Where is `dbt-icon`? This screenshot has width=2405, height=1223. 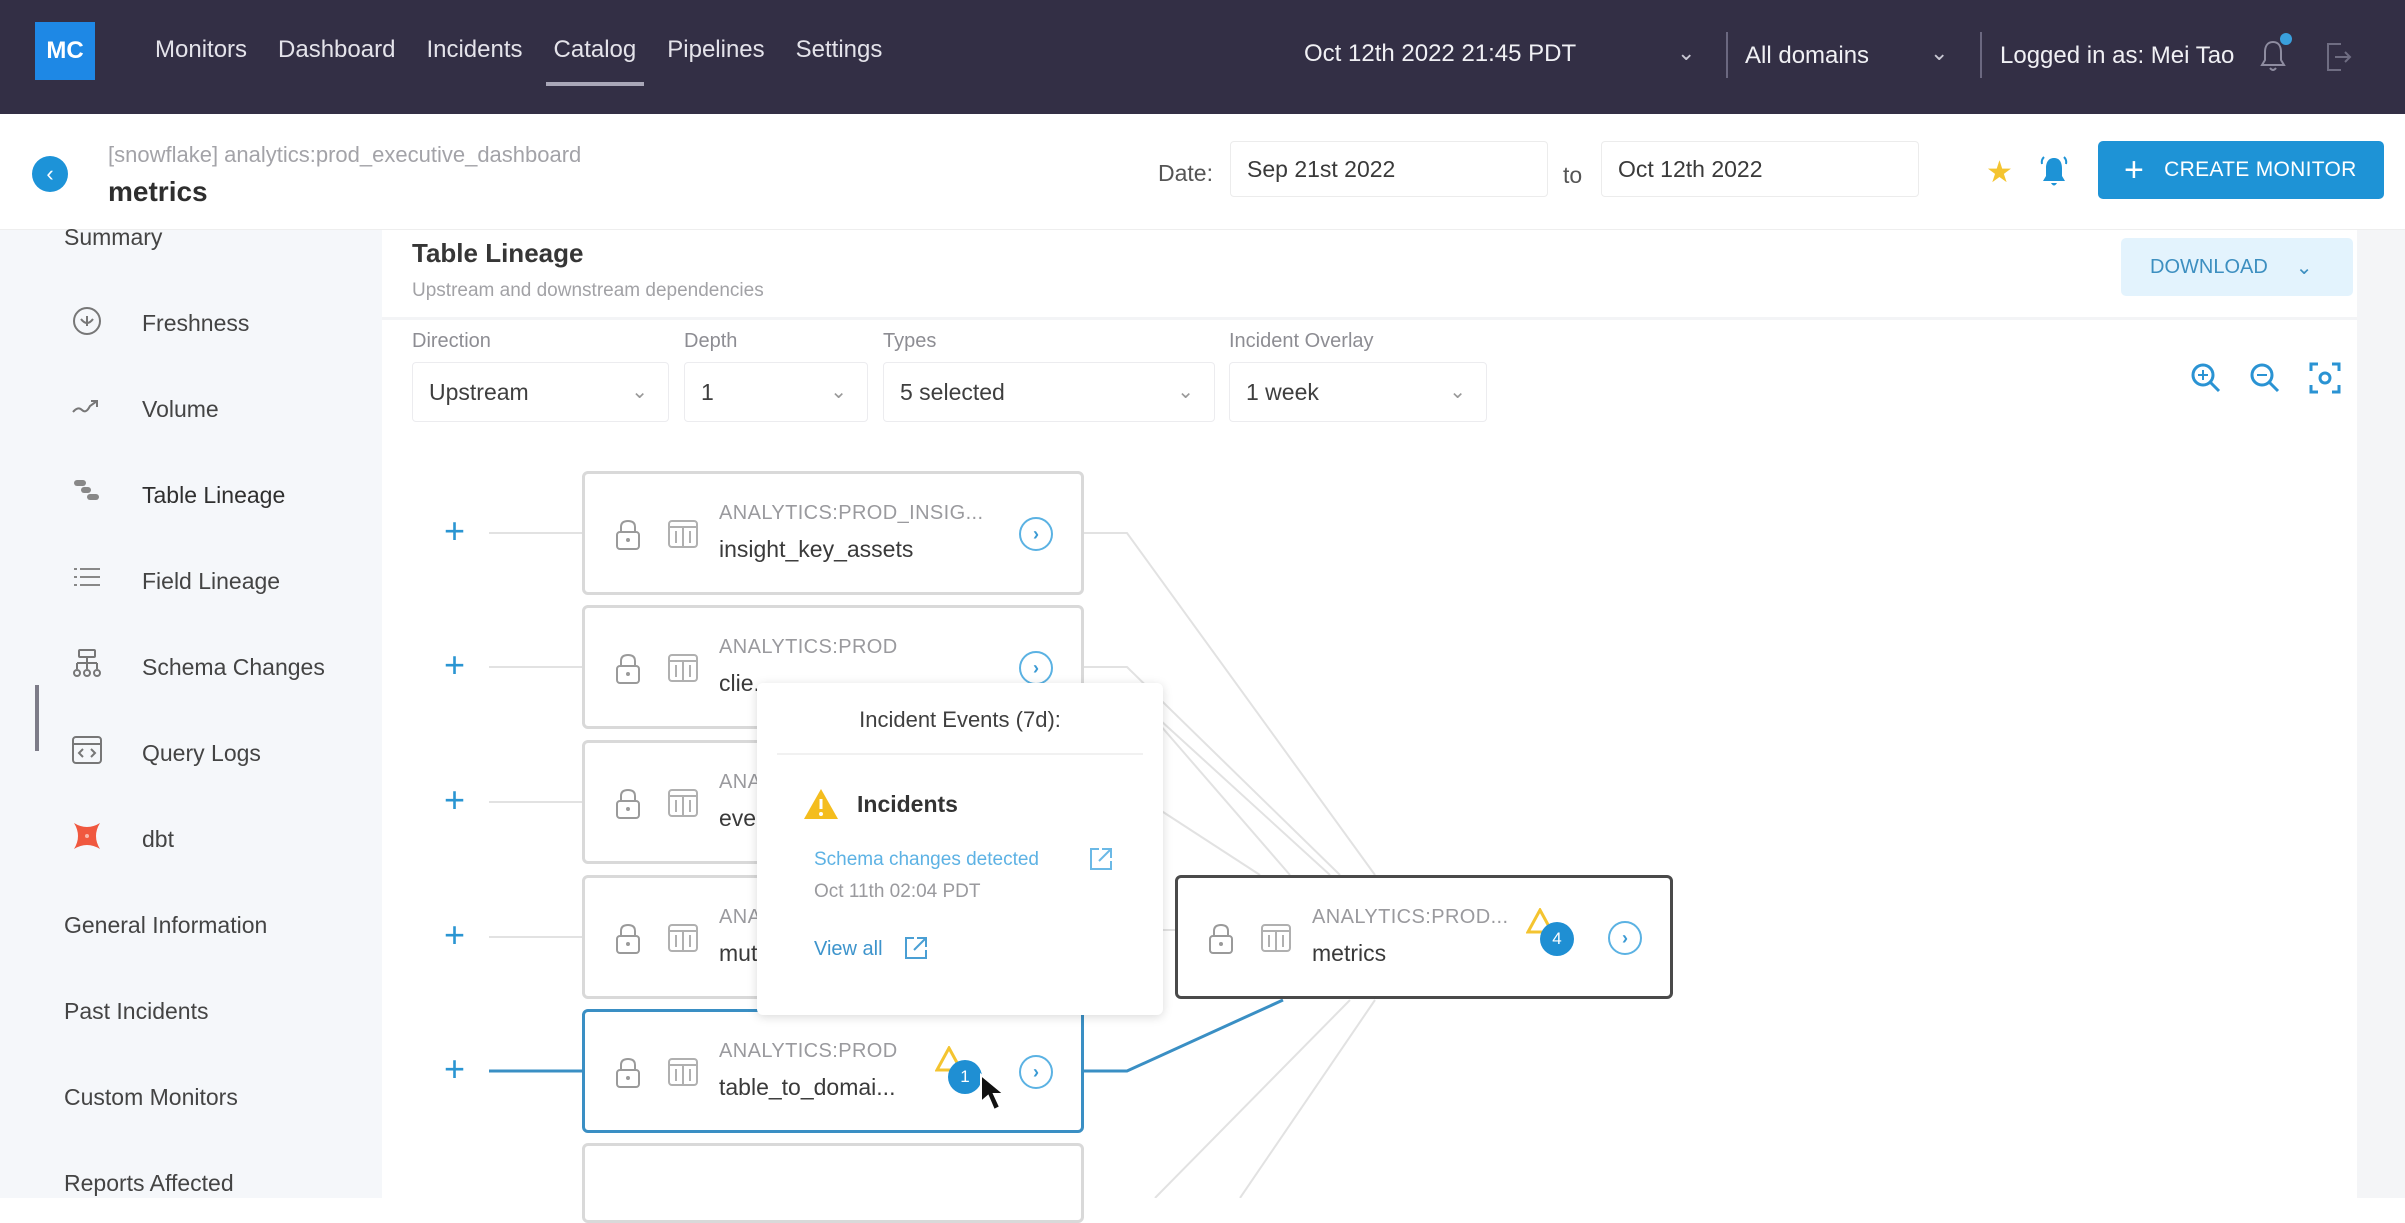
dbt-icon is located at coordinates (87, 836).